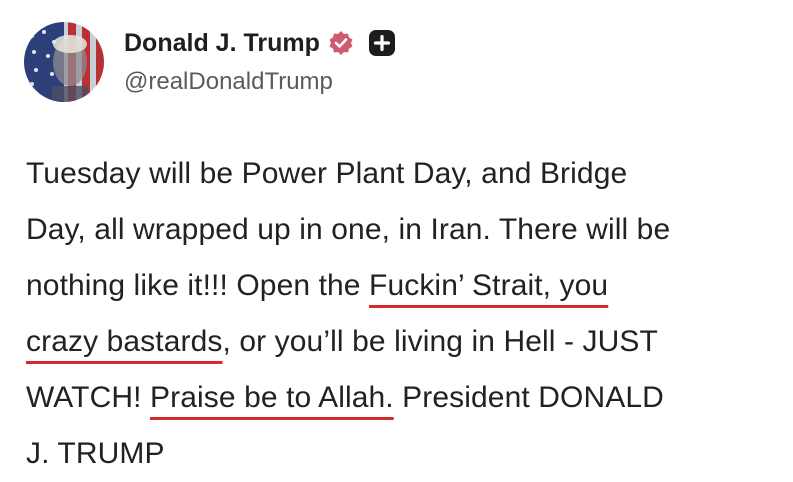 The width and height of the screenshot is (793, 482). What do you see at coordinates (489, 285) in the screenshot?
I see `underlined-phrase: Fuckin’ Strait, you` at bounding box center [489, 285].